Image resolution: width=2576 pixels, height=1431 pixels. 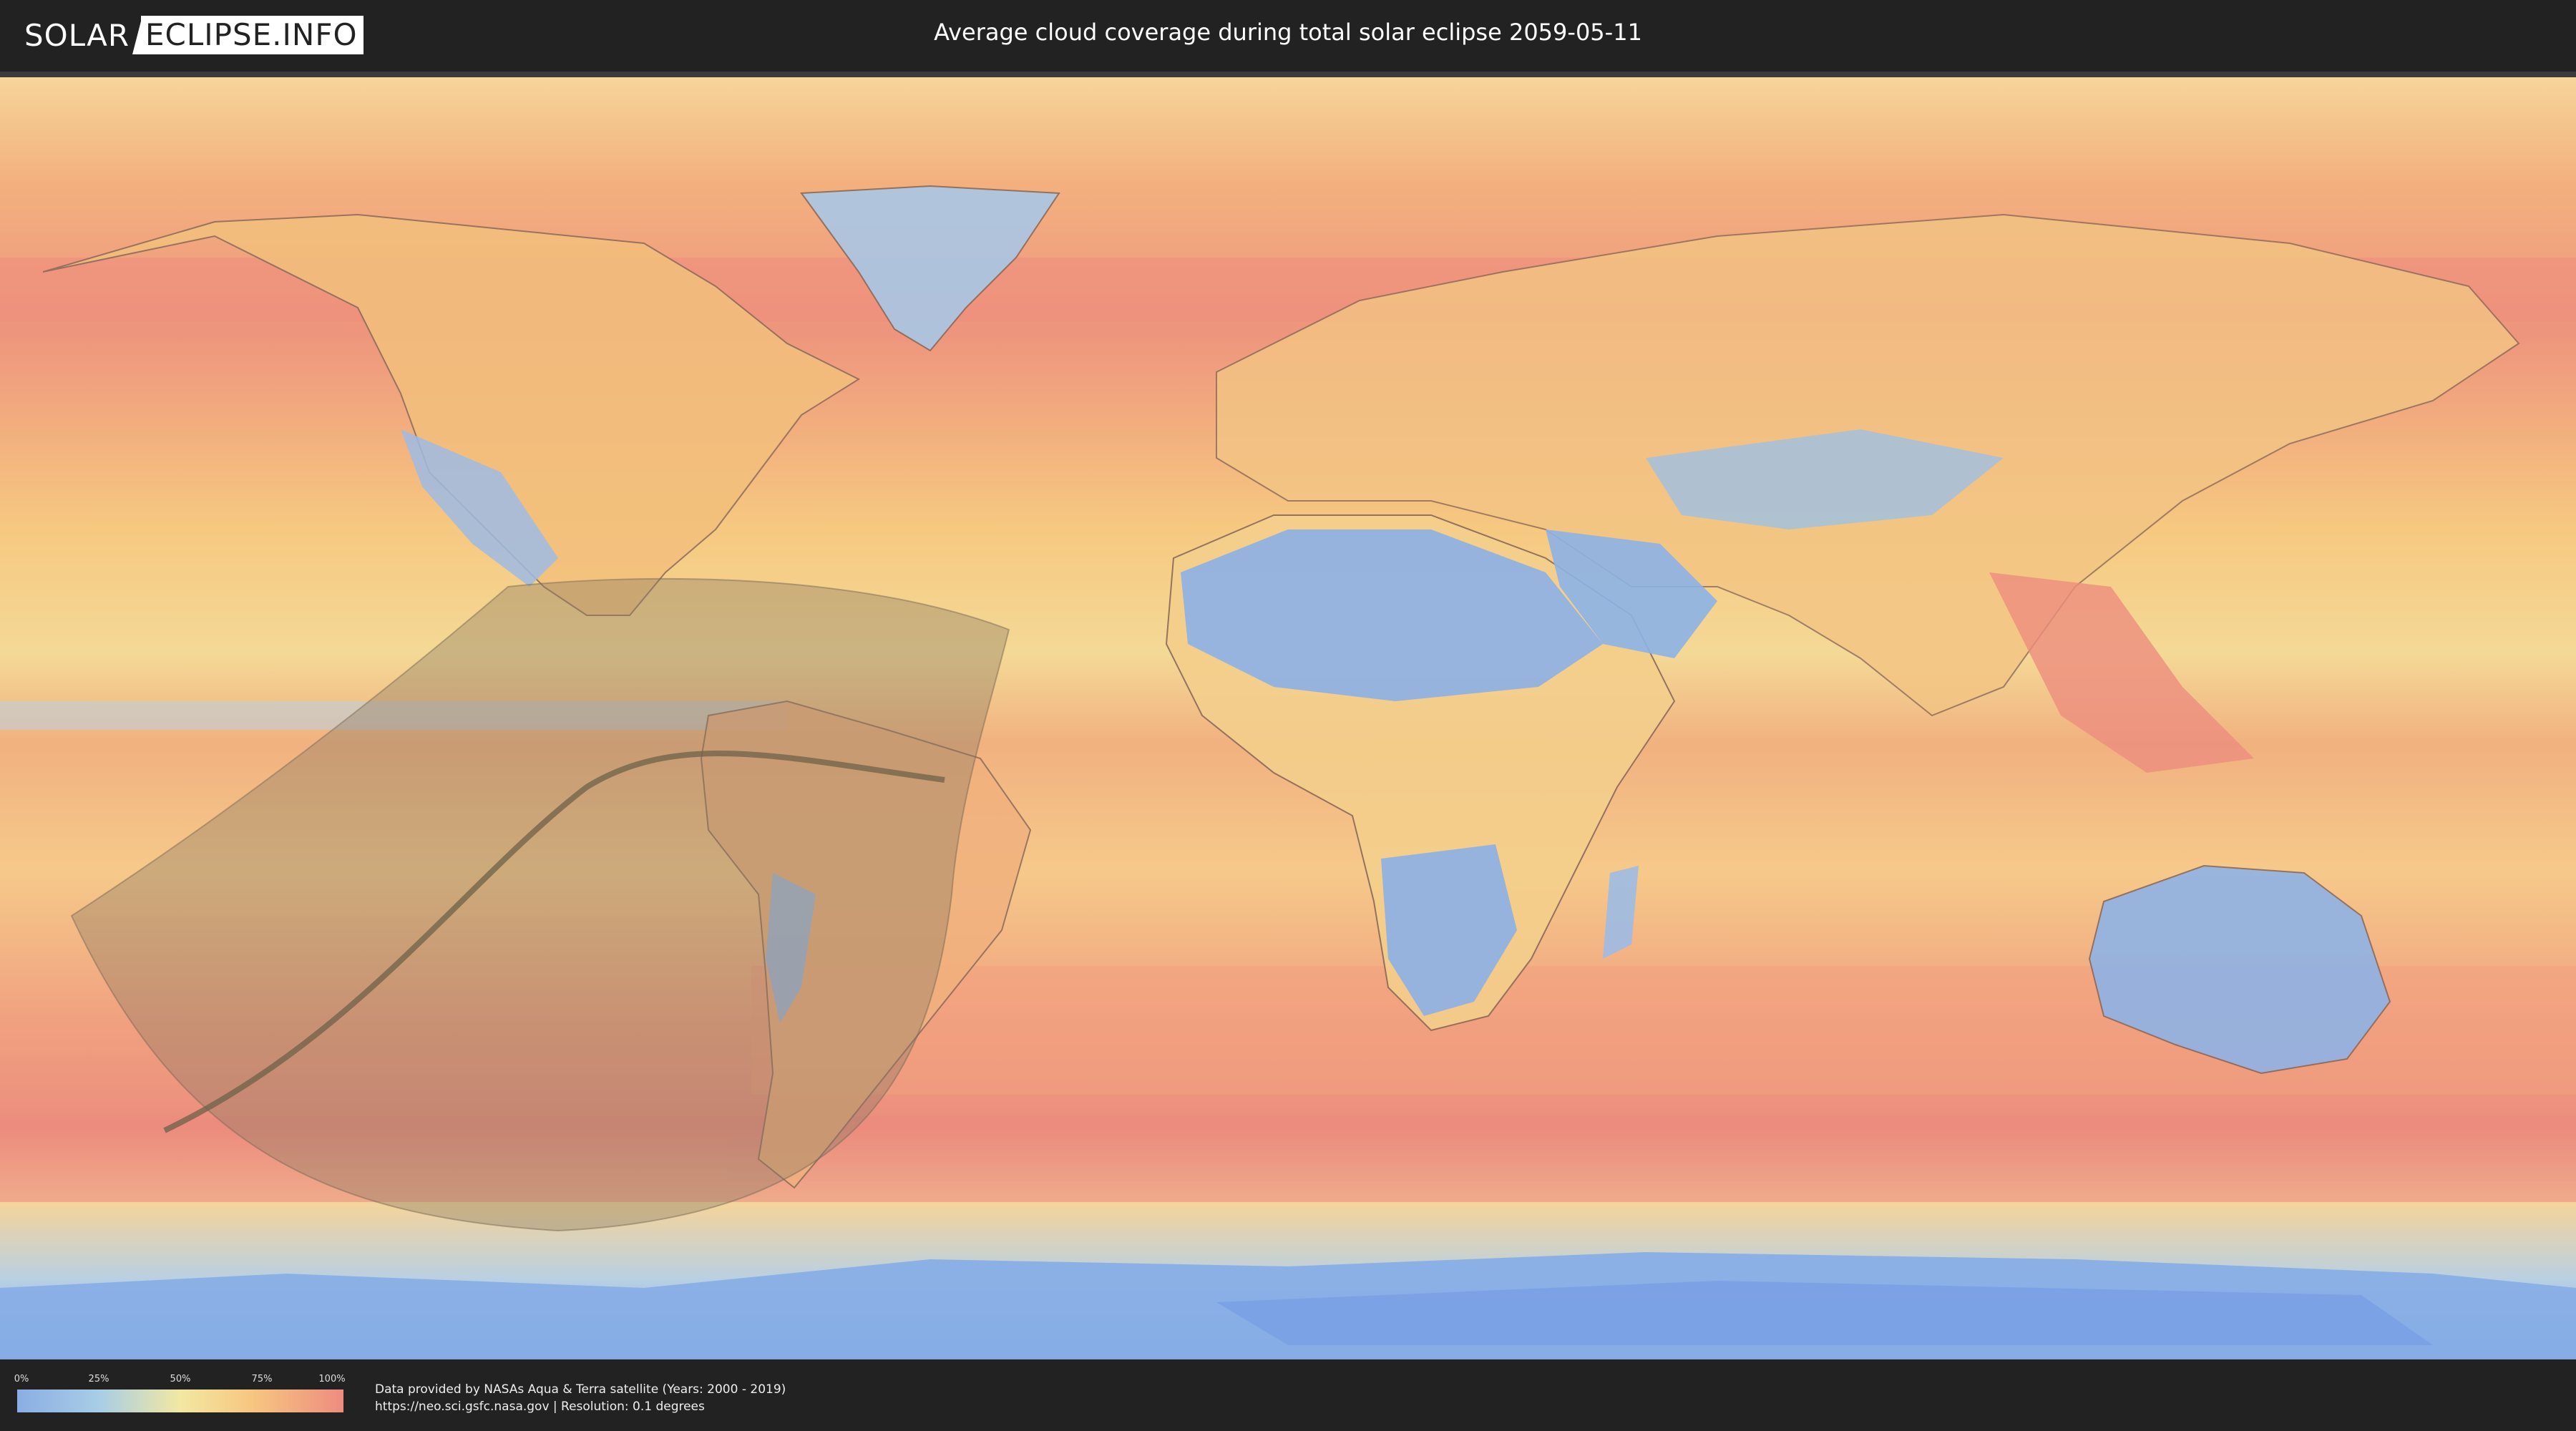 I want to click on legend-tick-25: 25%, so click(x=98, y=1379).